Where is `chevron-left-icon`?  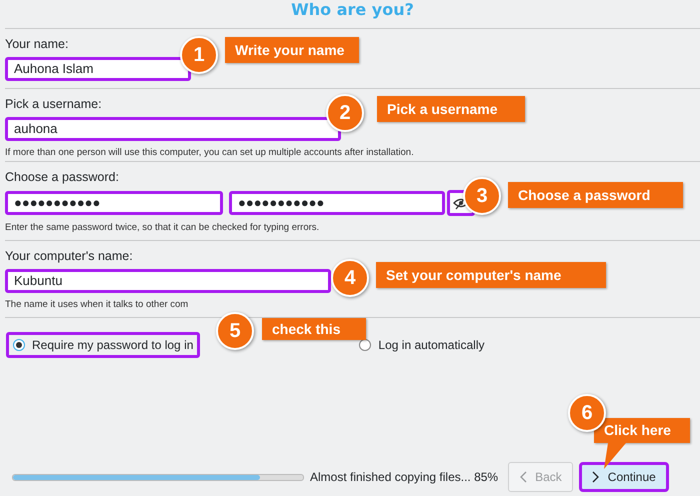 chevron-left-icon is located at coordinates (523, 477).